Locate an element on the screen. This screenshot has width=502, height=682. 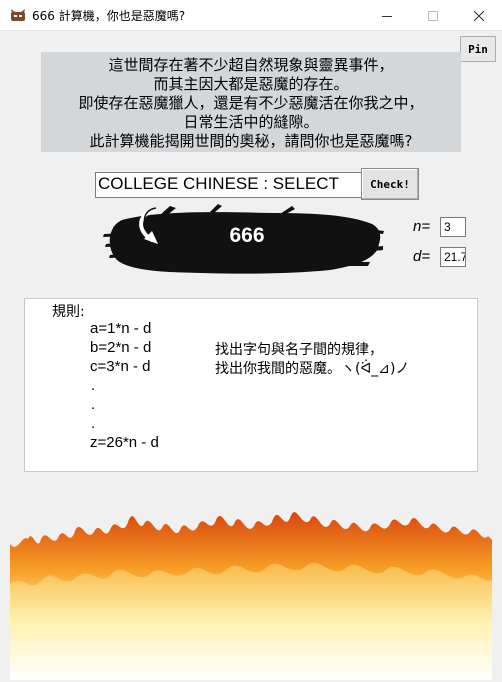
n-input: 3 is located at coordinates (453, 227).